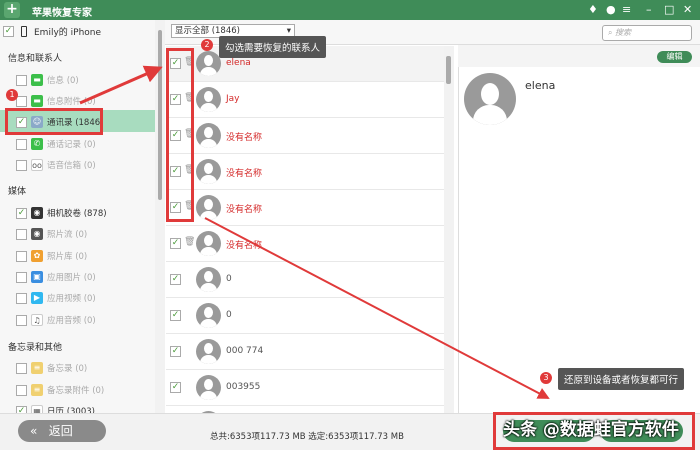 The width and height of the screenshot is (700, 450). What do you see at coordinates (207, 45) in the screenshot?
I see `step-2-badge: 2` at bounding box center [207, 45].